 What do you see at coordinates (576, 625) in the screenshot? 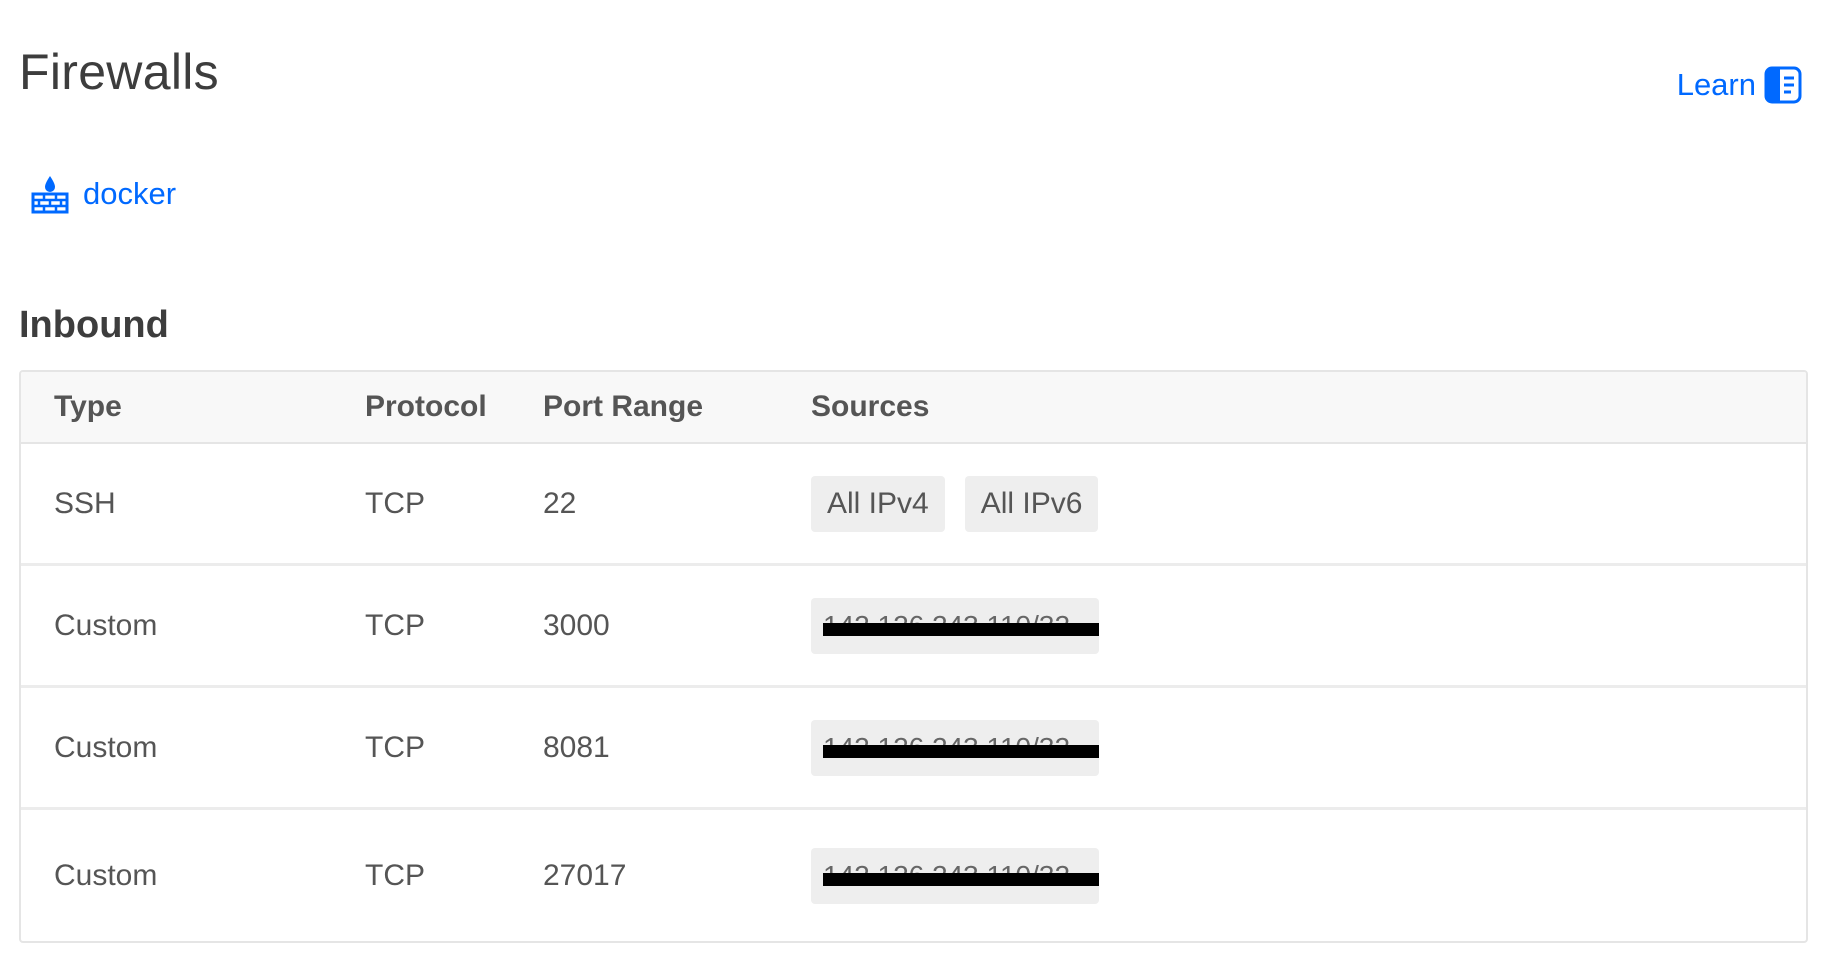
I see `rule-port-range: 3000` at bounding box center [576, 625].